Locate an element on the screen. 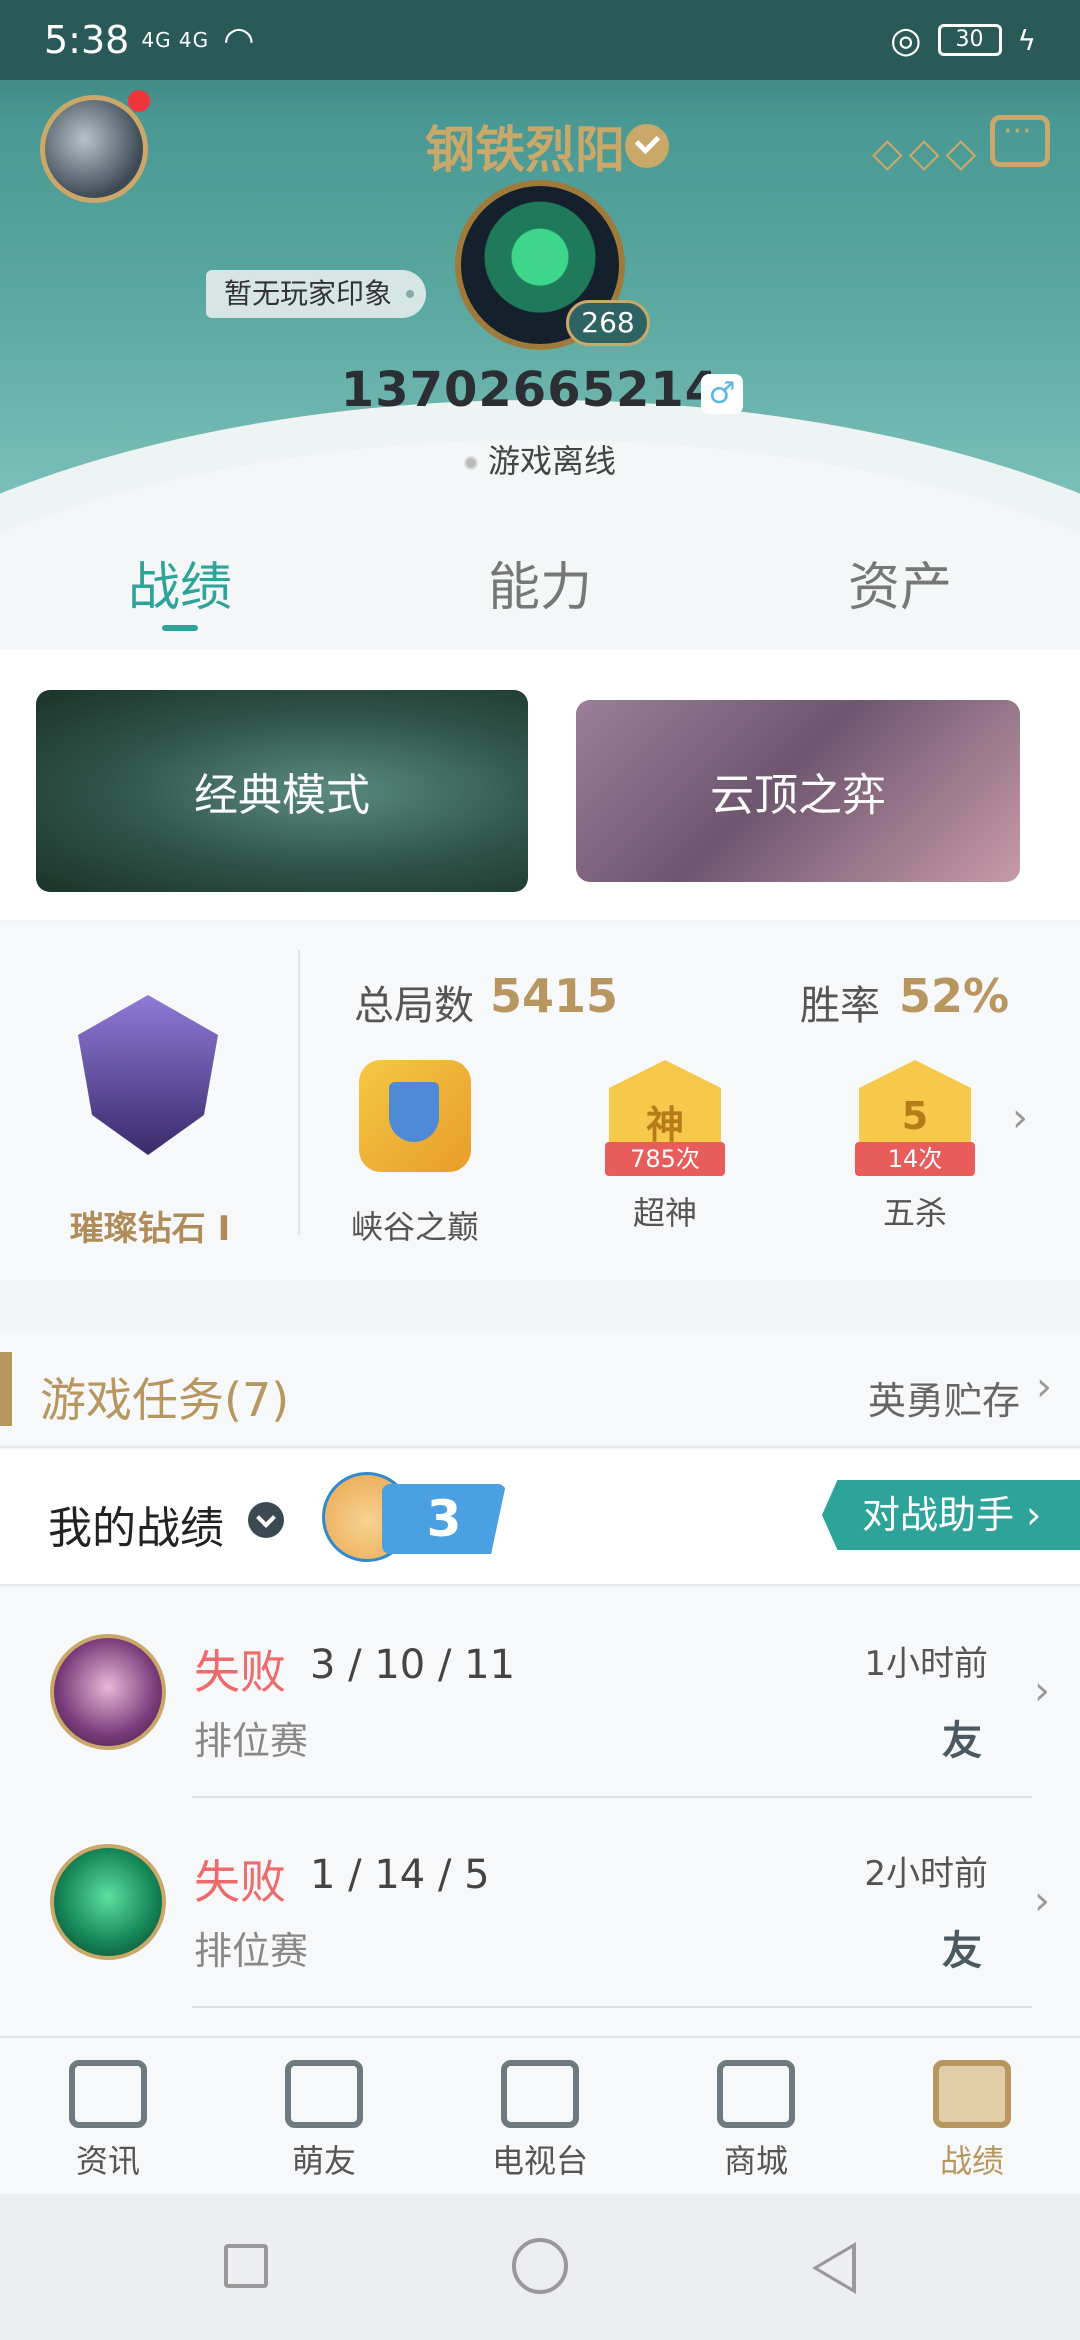 The height and width of the screenshot is (2340, 1080). losing-streak-badge: 3 is located at coordinates (414, 1517).